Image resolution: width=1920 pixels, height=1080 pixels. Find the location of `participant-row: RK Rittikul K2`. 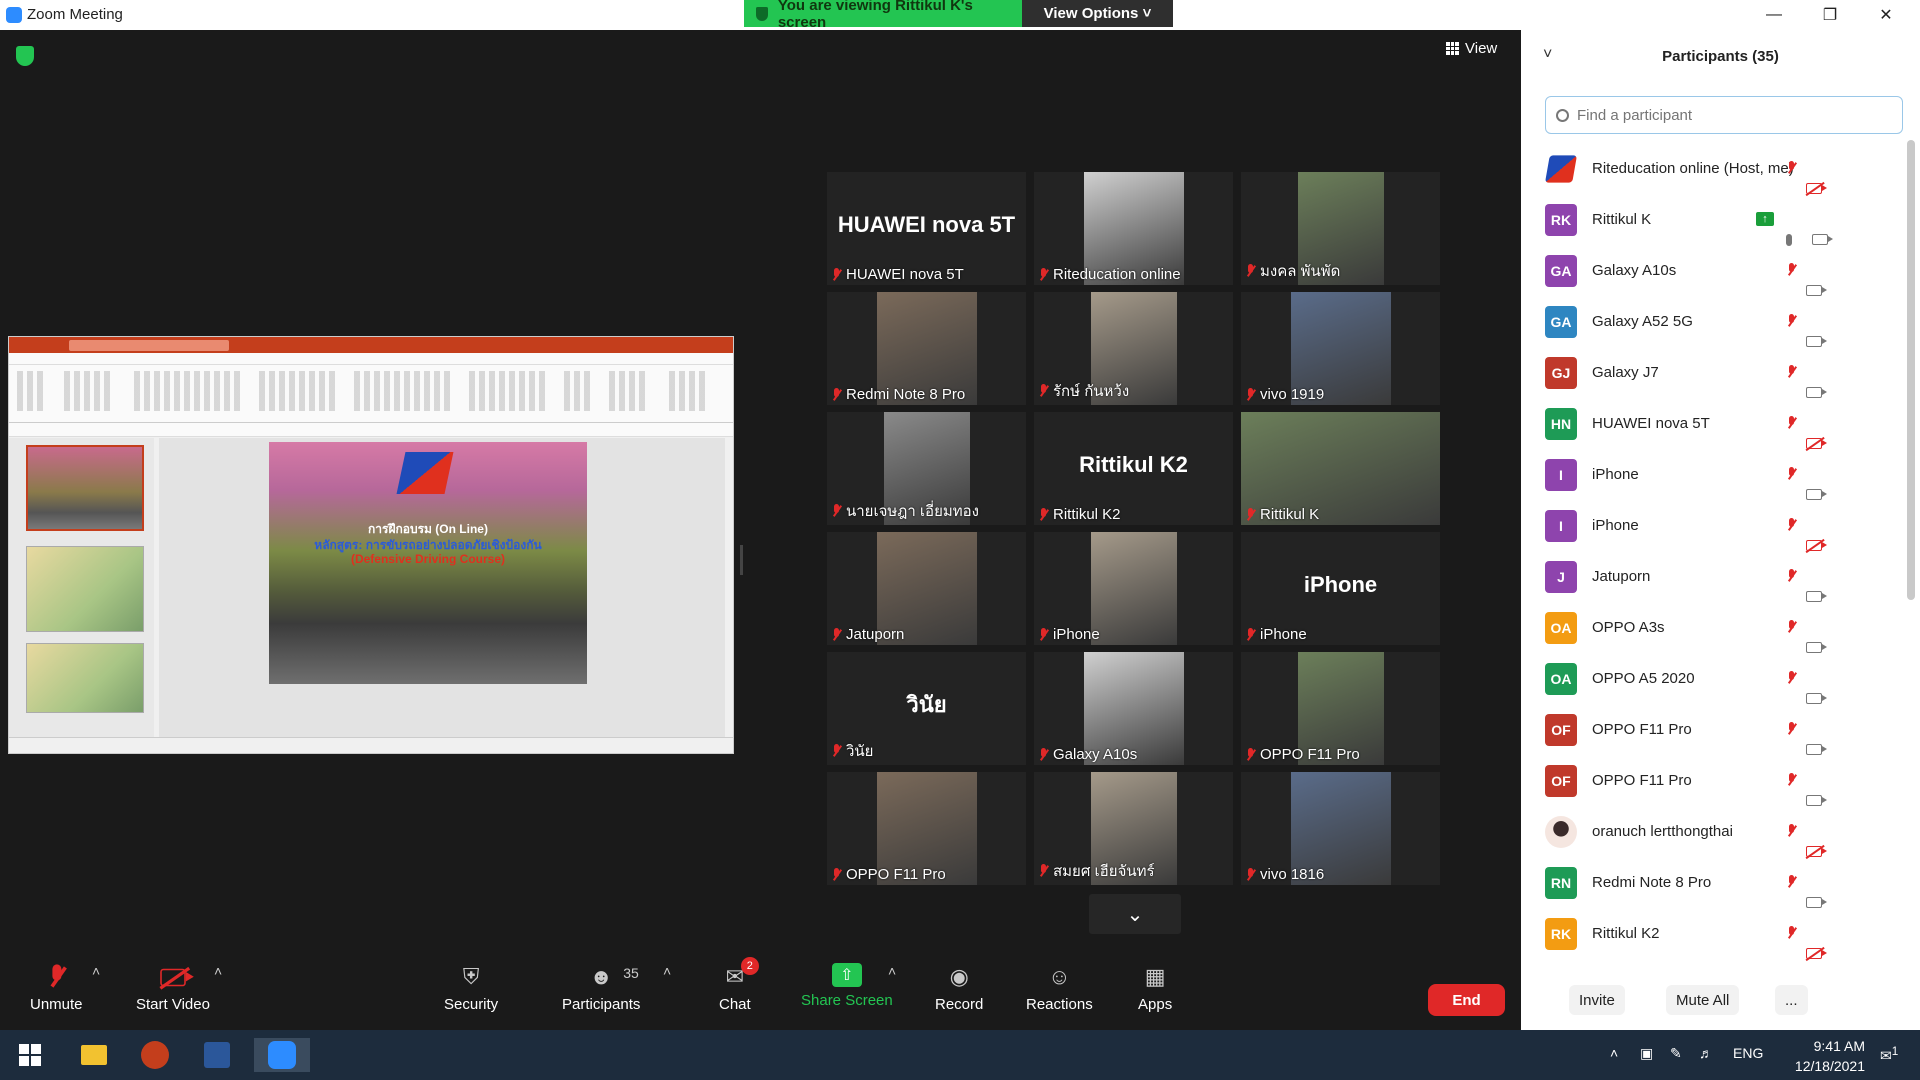

participant-row: RK Rittikul K2 is located at coordinates (1713, 933).